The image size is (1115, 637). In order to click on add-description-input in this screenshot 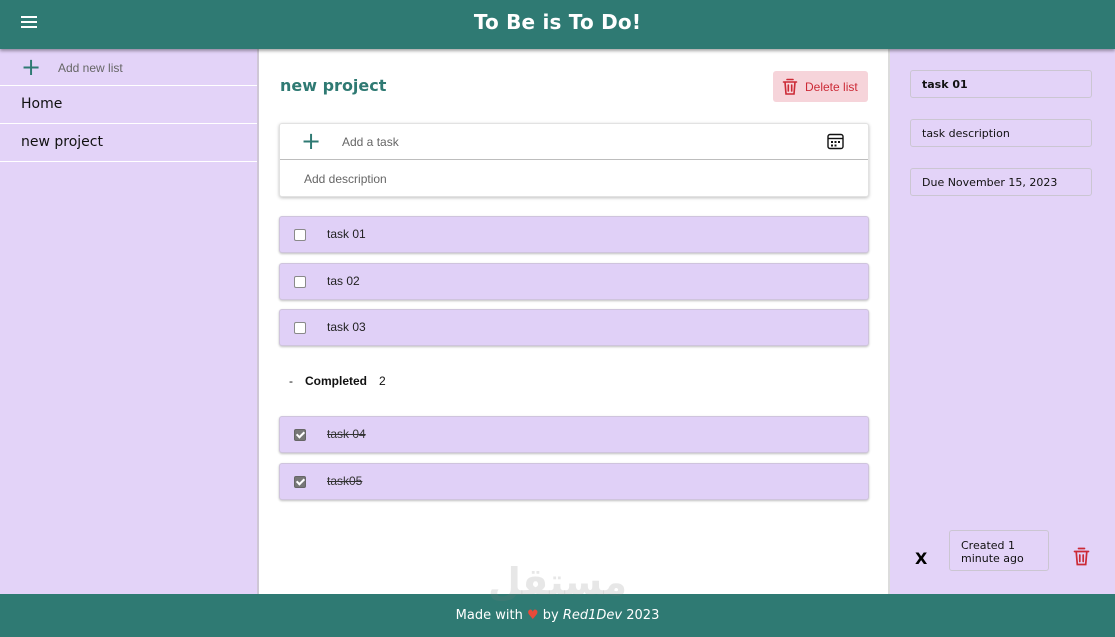, I will do `click(574, 179)`.